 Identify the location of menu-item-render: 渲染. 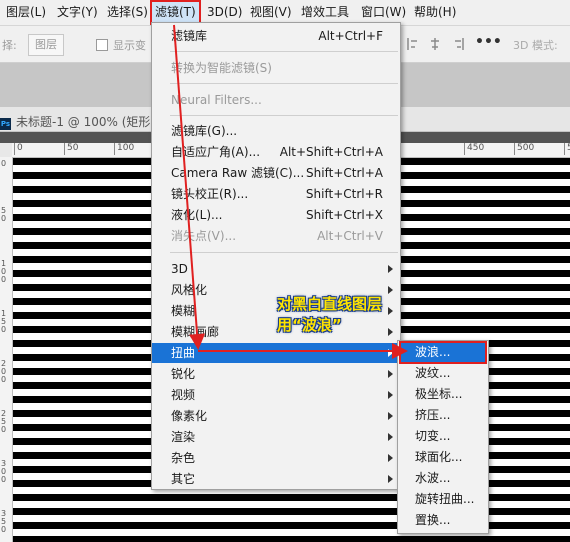
(276, 437).